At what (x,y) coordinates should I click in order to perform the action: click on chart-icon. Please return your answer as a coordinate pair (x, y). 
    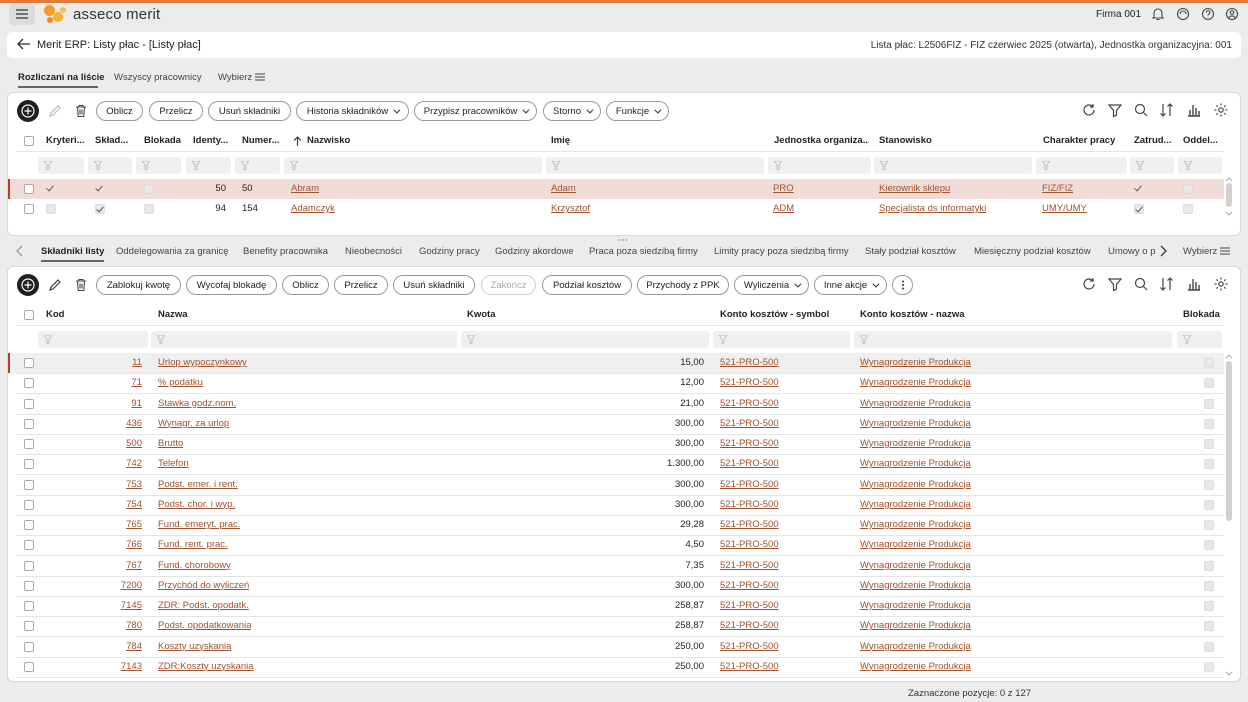
    Looking at the image, I should click on (1194, 284).